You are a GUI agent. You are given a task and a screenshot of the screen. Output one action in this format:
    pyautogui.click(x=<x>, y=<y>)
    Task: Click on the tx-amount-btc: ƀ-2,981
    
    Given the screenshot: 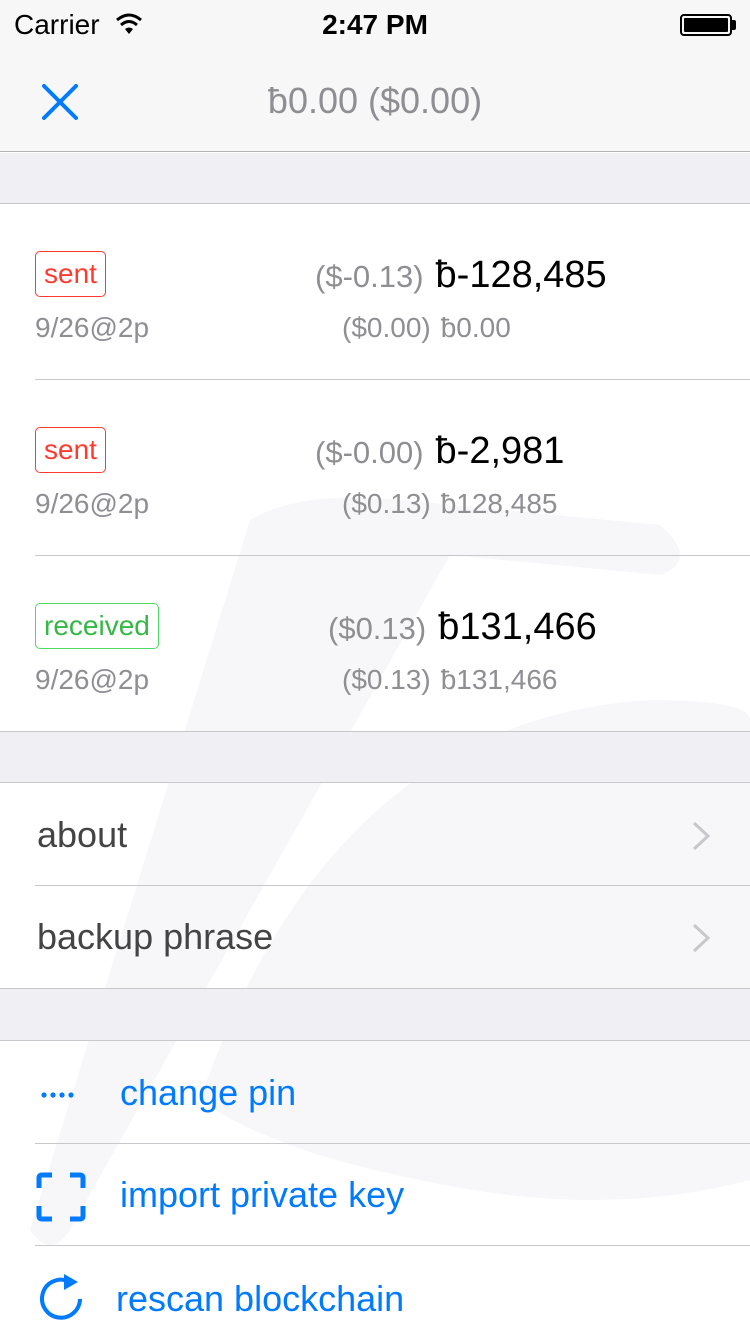 What is the action you would take?
    pyautogui.click(x=500, y=451)
    